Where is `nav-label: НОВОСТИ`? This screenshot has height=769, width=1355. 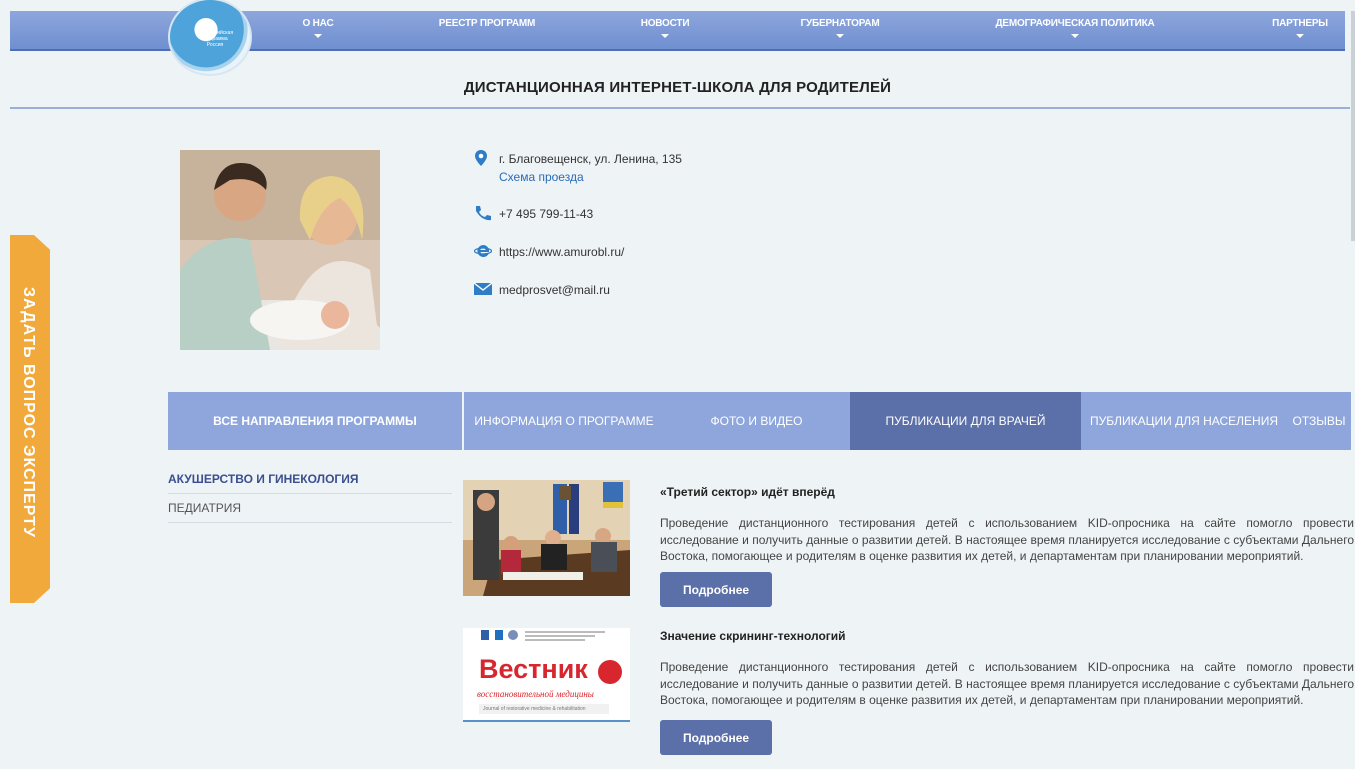 nav-label: НОВОСТИ is located at coordinates (665, 23).